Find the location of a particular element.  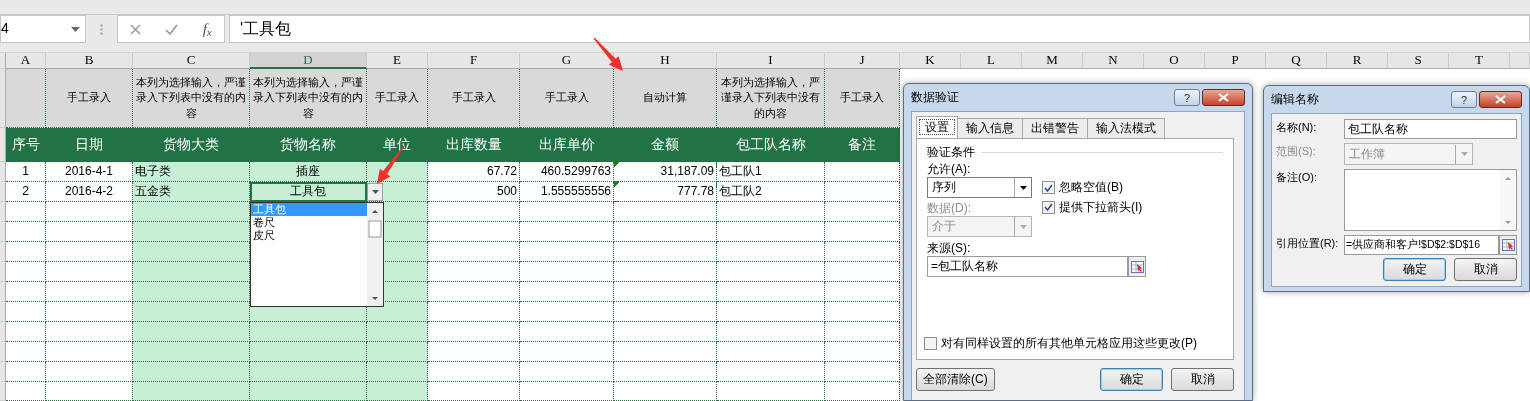

select-all-corner is located at coordinates (3, 61).